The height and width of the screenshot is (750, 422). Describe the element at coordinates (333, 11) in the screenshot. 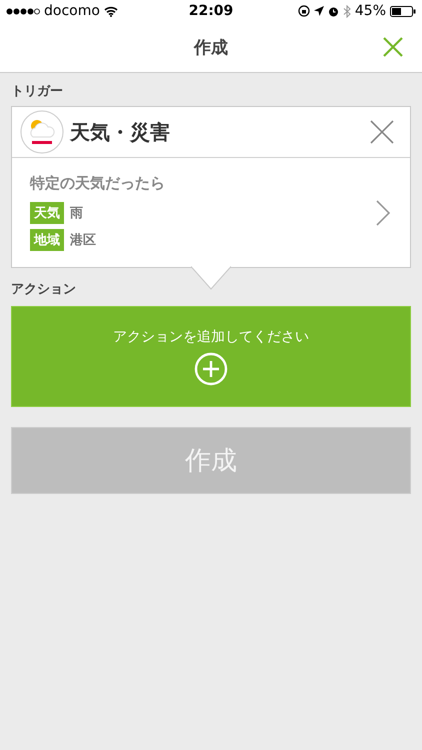

I see `alarm-icon` at that location.